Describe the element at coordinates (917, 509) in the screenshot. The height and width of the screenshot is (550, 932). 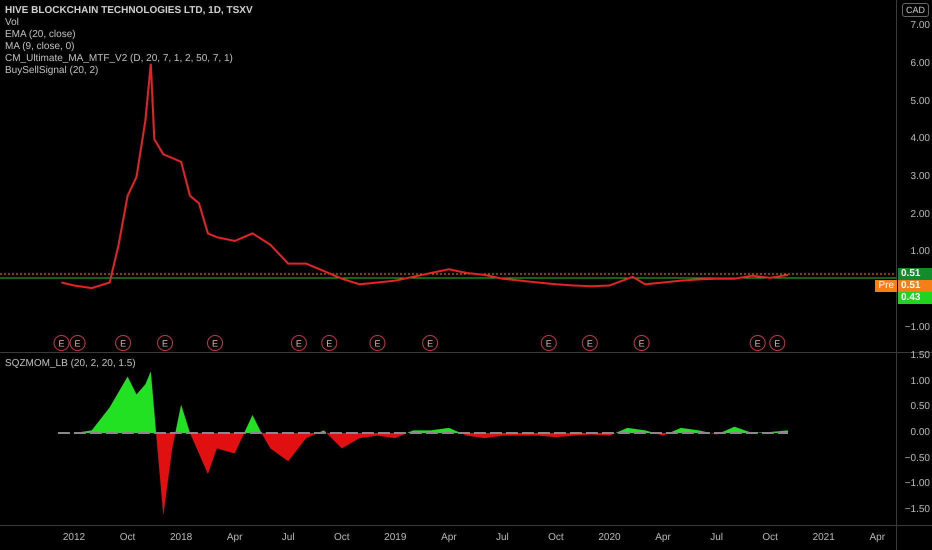
I see `axis-label: −1.50` at that location.